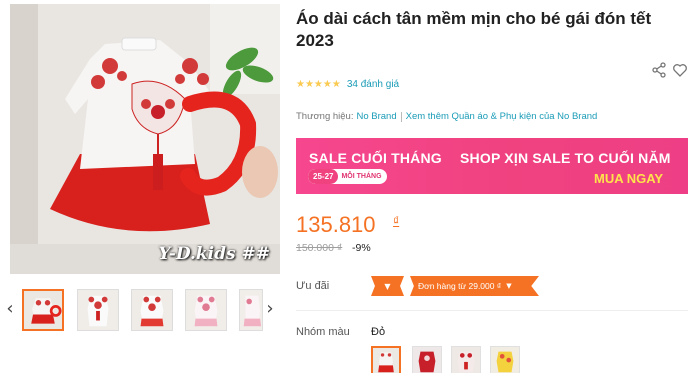 This screenshot has height=373, width=690. What do you see at coordinates (401, 116) in the screenshot?
I see `brand-divider` at bounding box center [401, 116].